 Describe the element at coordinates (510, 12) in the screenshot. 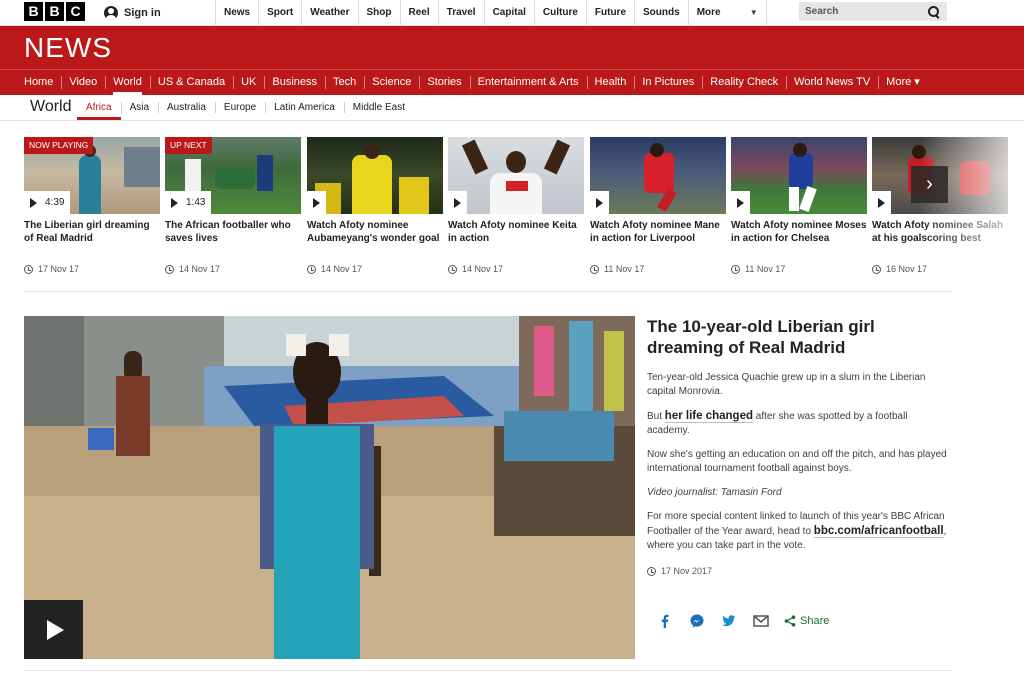

I see `top-nav-capital: Capital` at that location.